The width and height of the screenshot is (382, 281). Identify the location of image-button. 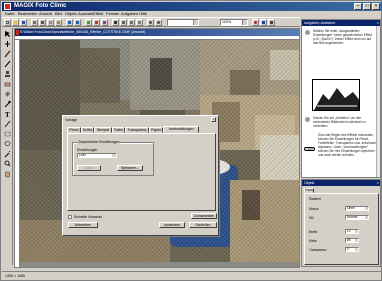
(88, 22).